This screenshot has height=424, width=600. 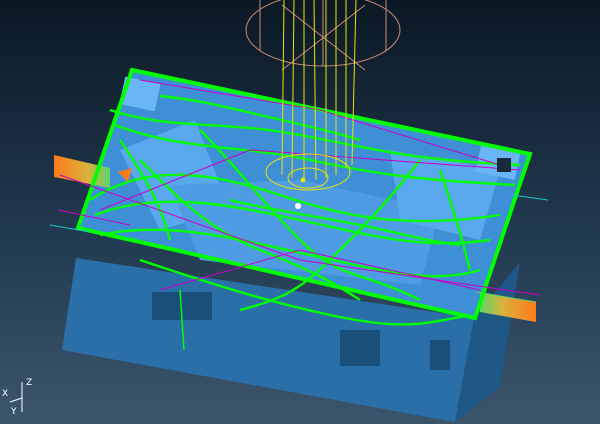 What do you see at coordinates (5, 394) in the screenshot?
I see `triad-x-label: X` at bounding box center [5, 394].